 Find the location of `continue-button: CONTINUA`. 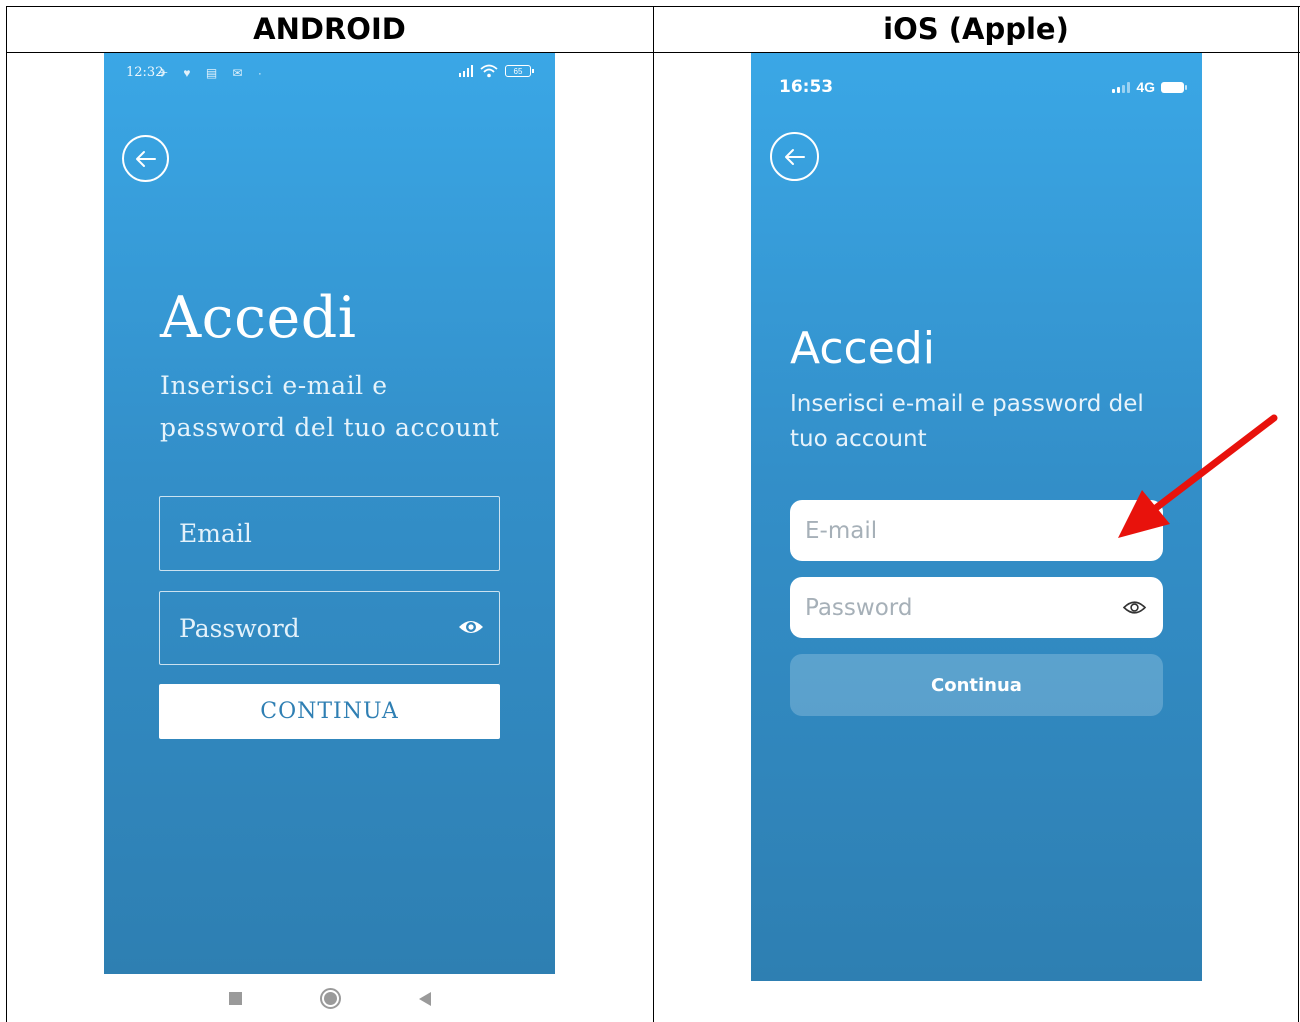

continue-button: CONTINUA is located at coordinates (329, 711).